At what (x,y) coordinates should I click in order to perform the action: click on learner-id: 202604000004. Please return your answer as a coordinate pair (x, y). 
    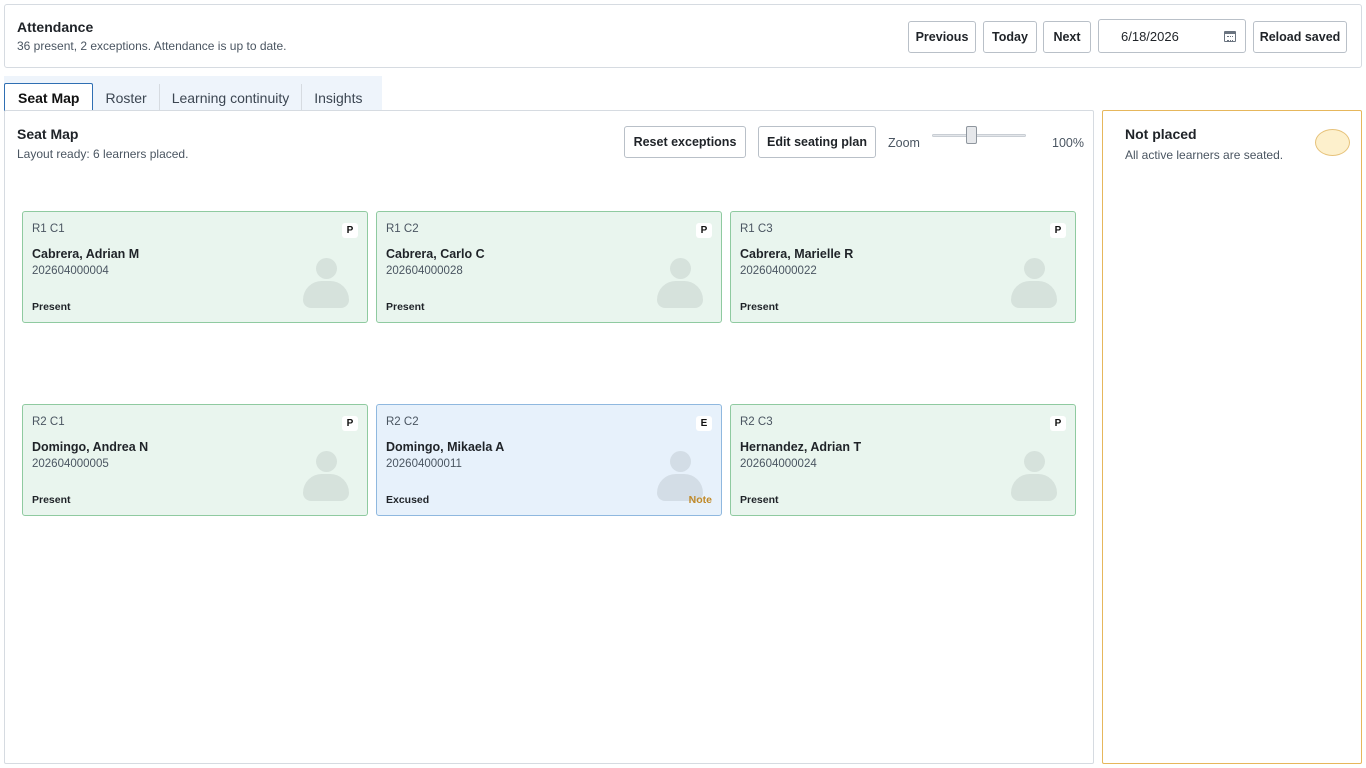
    Looking at the image, I should click on (70, 271).